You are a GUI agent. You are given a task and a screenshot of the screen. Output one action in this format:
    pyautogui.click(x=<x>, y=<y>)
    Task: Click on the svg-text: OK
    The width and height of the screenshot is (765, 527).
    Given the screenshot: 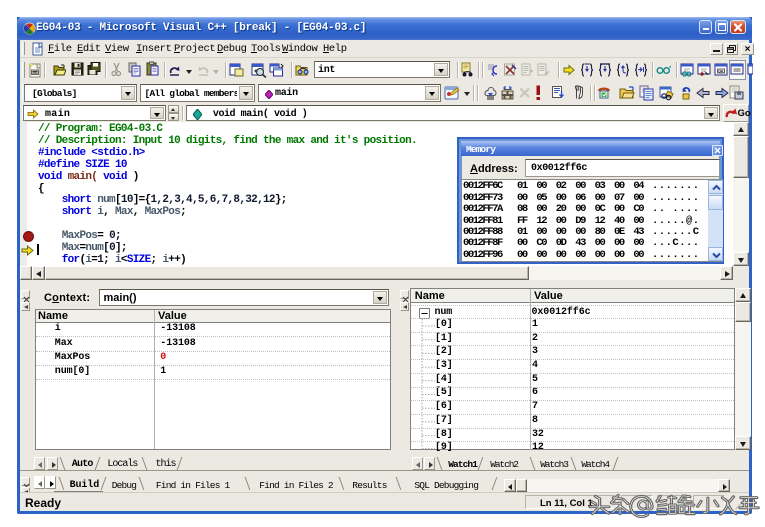 What is the action you would take?
    pyautogui.click(x=721, y=71)
    